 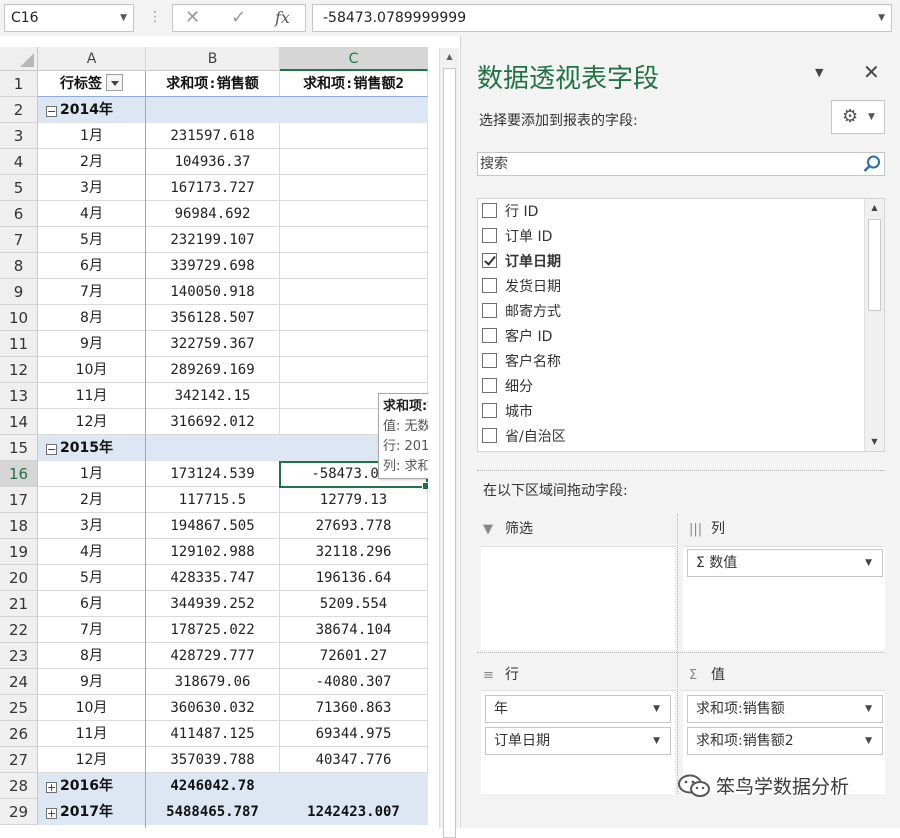 What do you see at coordinates (213, 162) in the screenshot?
I see `sales-cell: 104936.37` at bounding box center [213, 162].